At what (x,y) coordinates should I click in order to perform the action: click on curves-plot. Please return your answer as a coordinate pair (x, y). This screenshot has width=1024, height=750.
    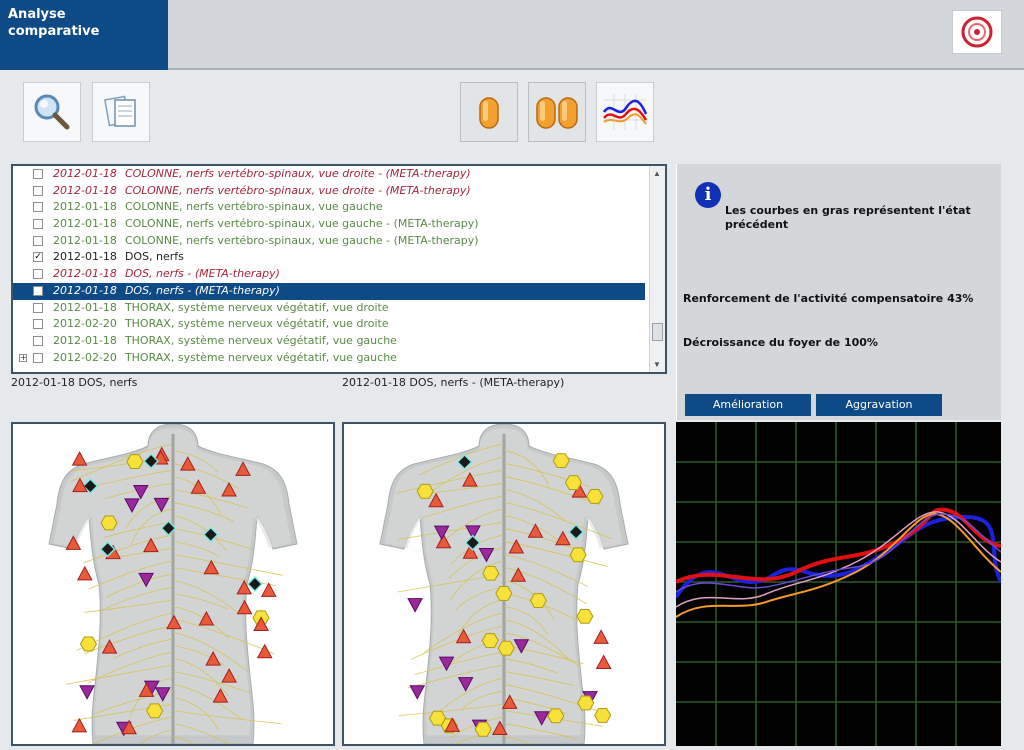
    Looking at the image, I should click on (838, 584).